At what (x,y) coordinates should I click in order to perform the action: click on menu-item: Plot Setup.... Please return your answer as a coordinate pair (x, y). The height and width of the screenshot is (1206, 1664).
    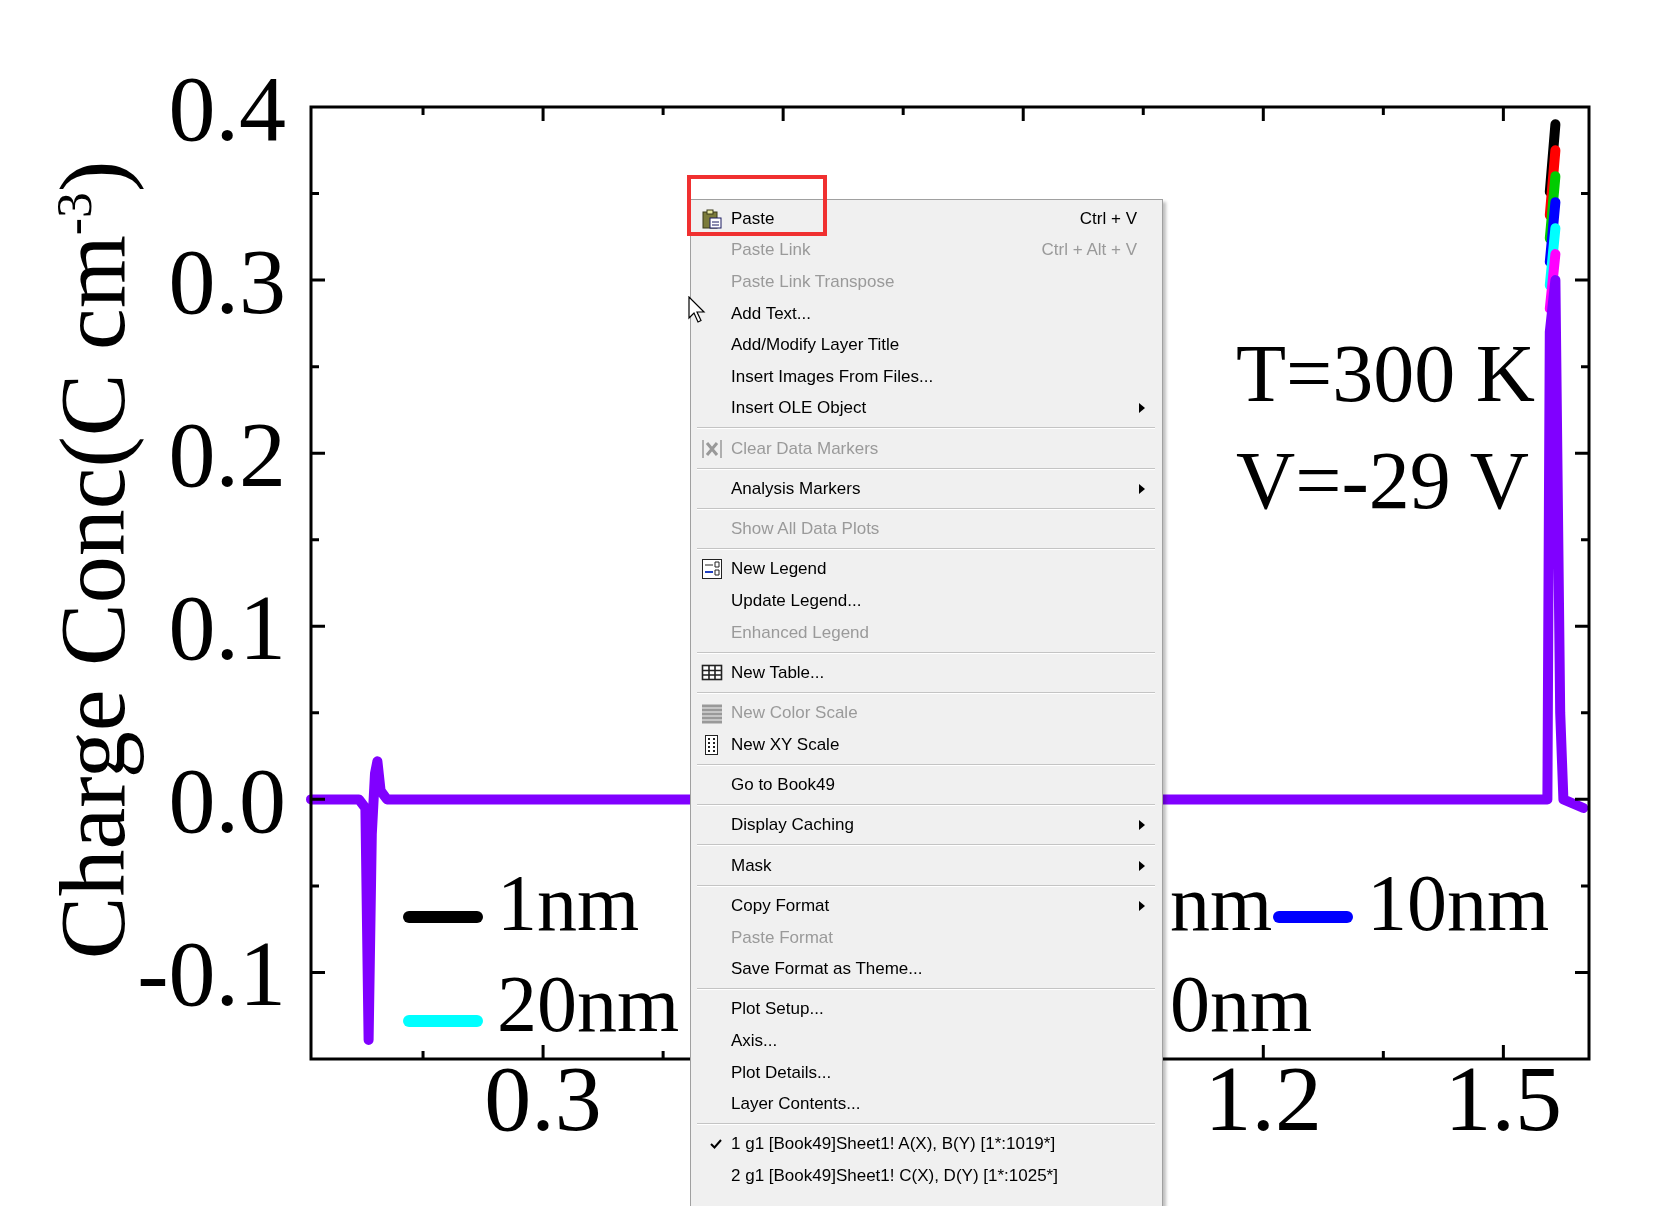
    Looking at the image, I should click on (926, 1009).